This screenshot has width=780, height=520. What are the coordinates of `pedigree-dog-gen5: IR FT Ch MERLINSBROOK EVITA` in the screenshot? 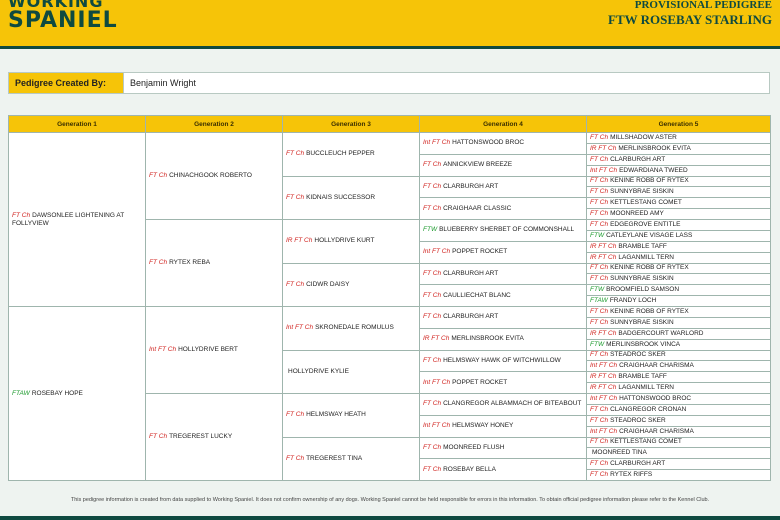 It's located at (678, 148).